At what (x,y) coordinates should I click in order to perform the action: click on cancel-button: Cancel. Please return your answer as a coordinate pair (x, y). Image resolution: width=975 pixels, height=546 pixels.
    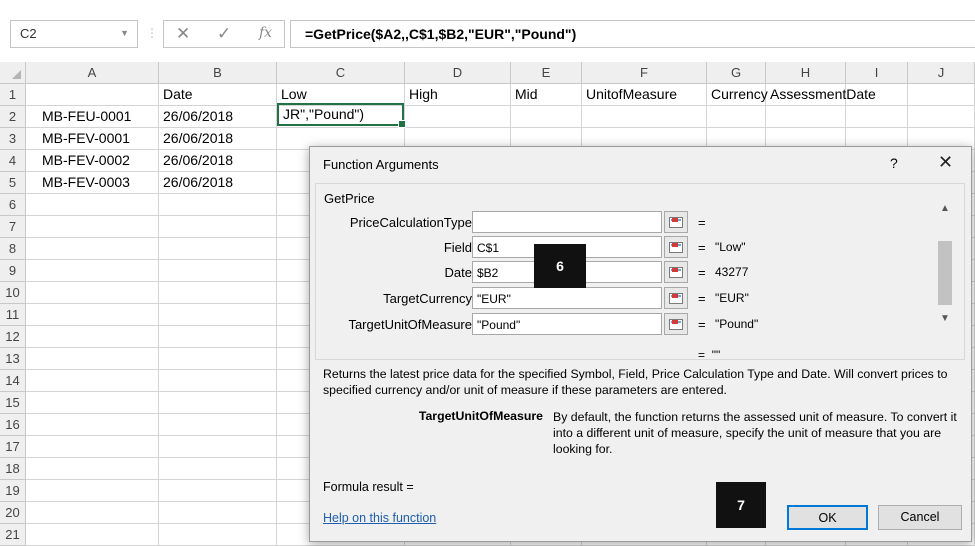
    Looking at the image, I should click on (920, 517).